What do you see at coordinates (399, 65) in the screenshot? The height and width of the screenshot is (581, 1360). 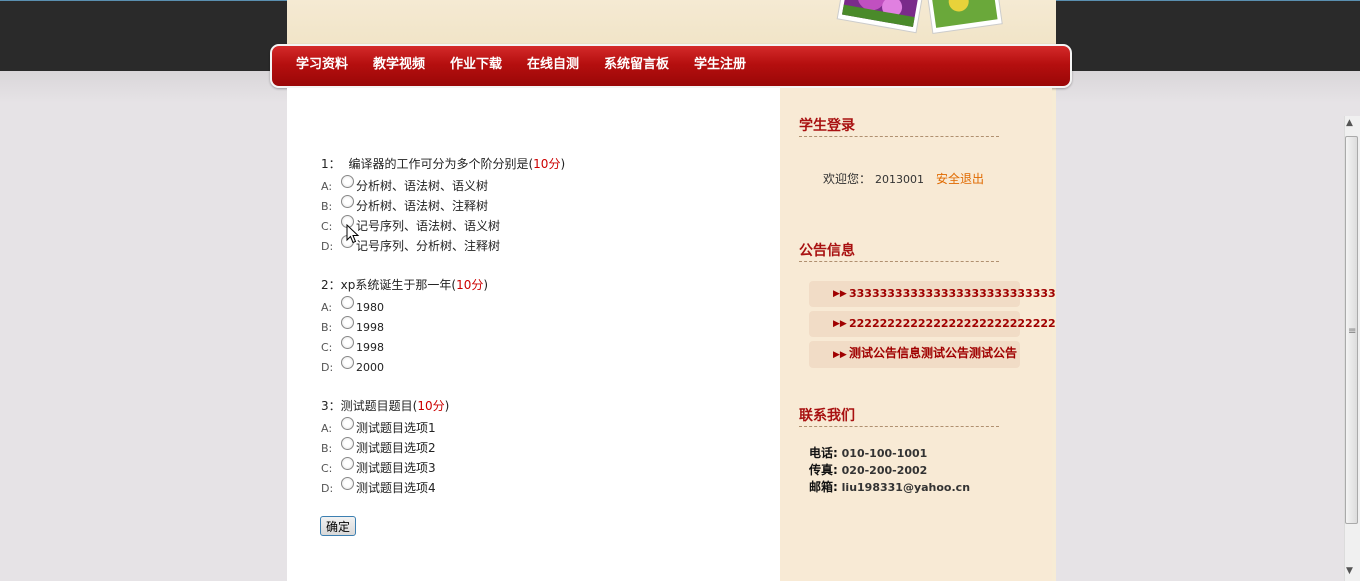 I see `nav-item-teaching-videos: 教学视频` at bounding box center [399, 65].